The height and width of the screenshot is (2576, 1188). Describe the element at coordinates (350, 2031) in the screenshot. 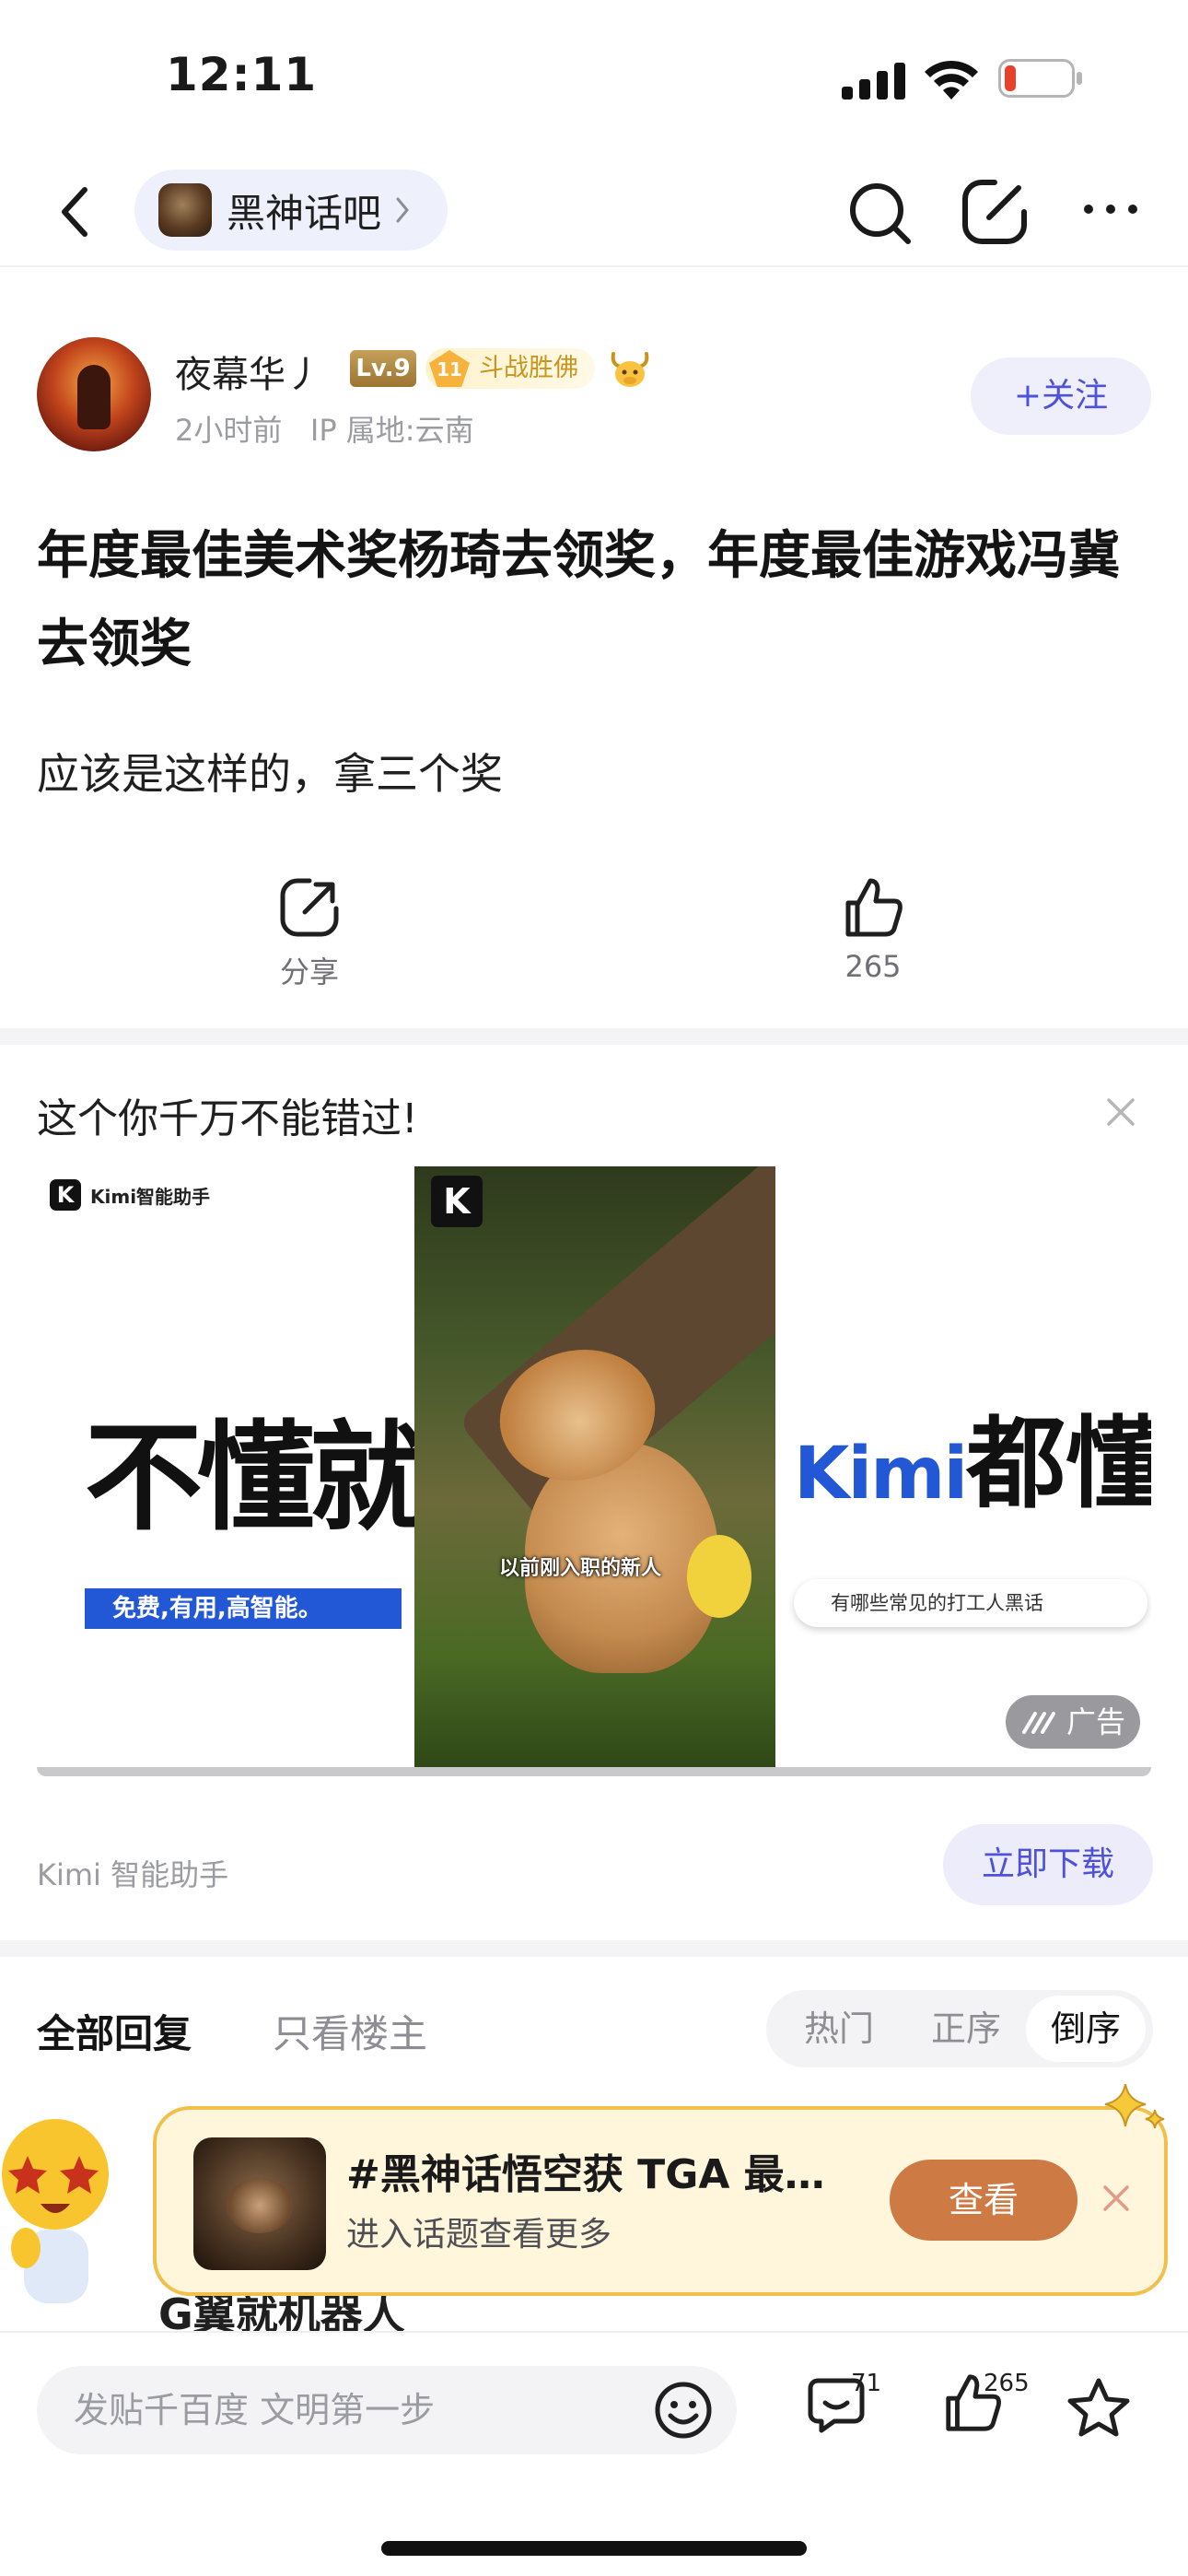

I see `tab-op-only: 只看楼主` at that location.